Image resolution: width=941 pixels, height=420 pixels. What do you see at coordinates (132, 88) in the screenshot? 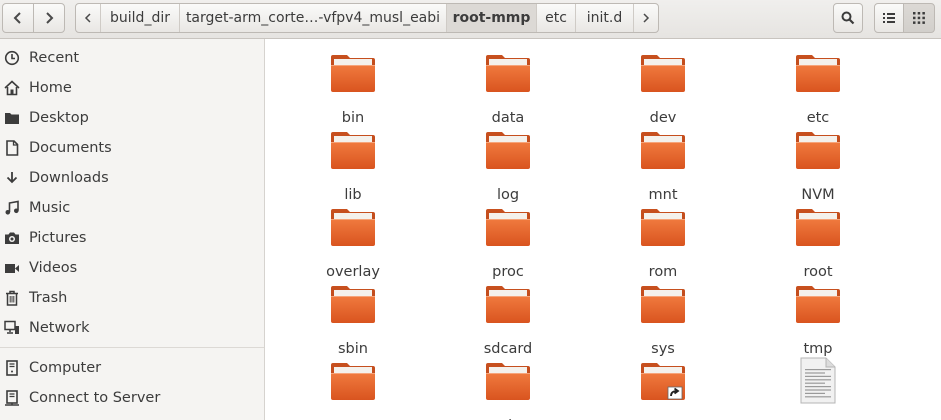
I see `sidebar-item-home: Home` at bounding box center [132, 88].